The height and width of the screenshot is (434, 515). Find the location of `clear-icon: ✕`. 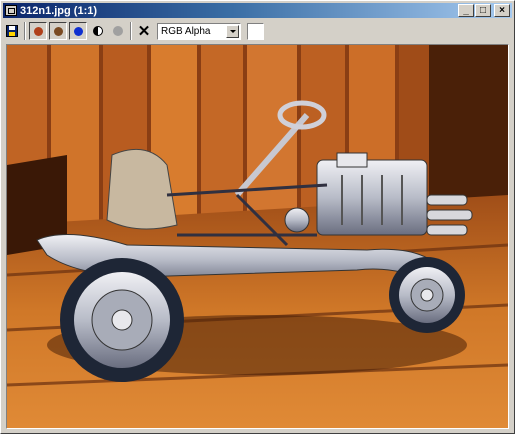

clear-icon: ✕ is located at coordinates (144, 31).